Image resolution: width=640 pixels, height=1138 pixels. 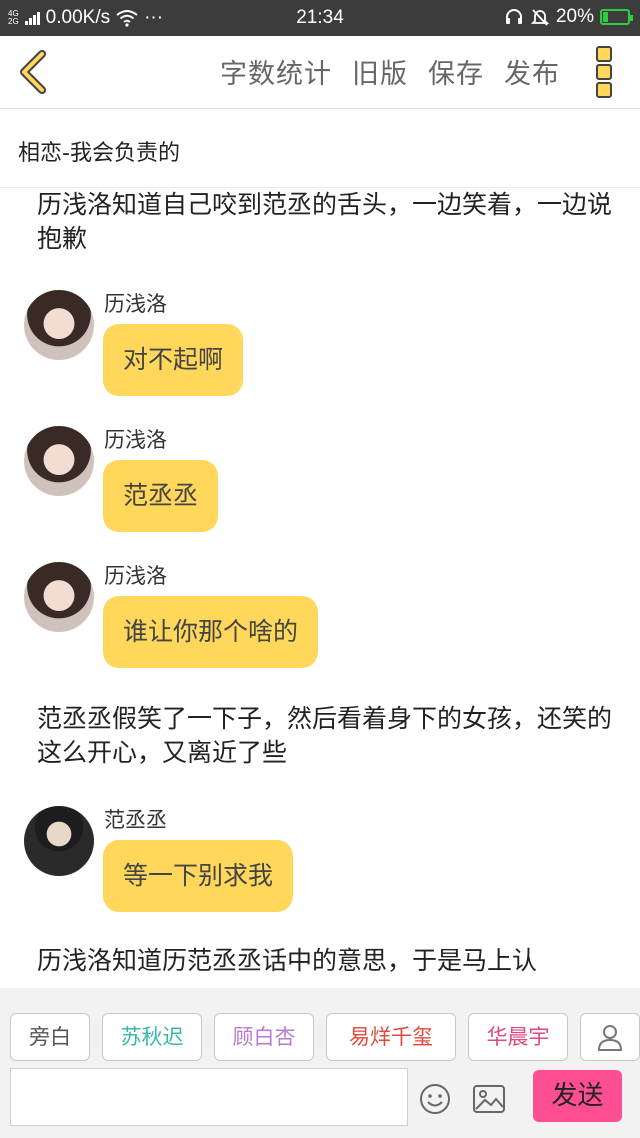 I want to click on battery-icon, so click(x=616, y=17).